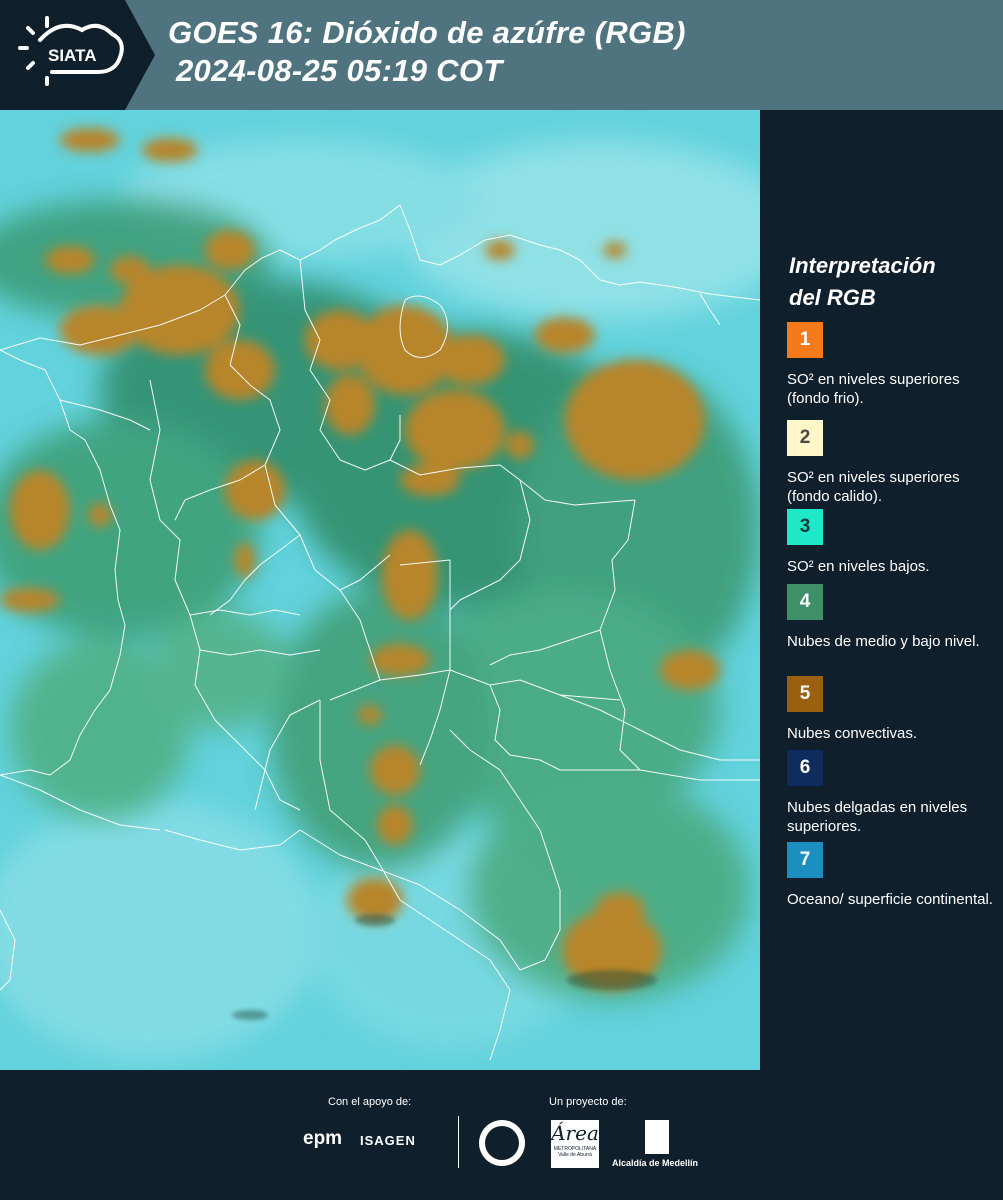  I want to click on legend-label-1: SO² en niveles superiores (fondo frio)., so click(873, 389).